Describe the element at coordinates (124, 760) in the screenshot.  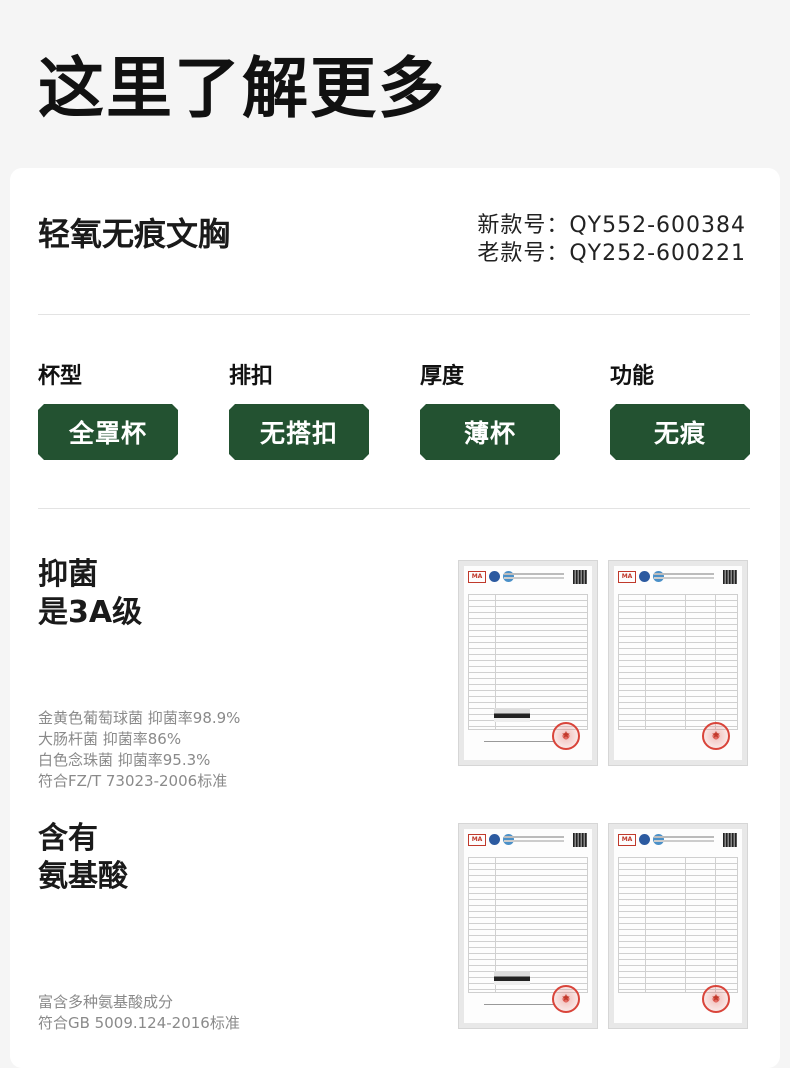
I see `feature-desc-line: 白色念珠菌 抑菌率95.3%` at that location.